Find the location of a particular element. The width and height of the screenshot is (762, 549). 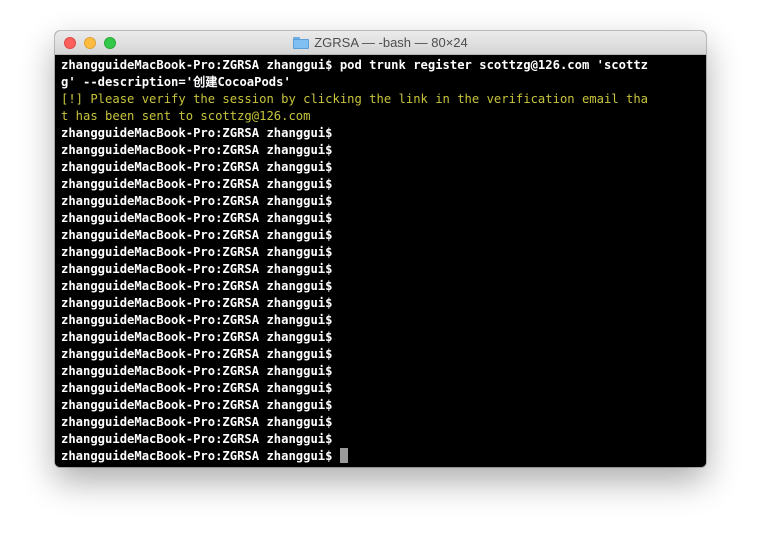

verification-message-continuation: t has been sent to scottzg@126.com is located at coordinates (186, 116).